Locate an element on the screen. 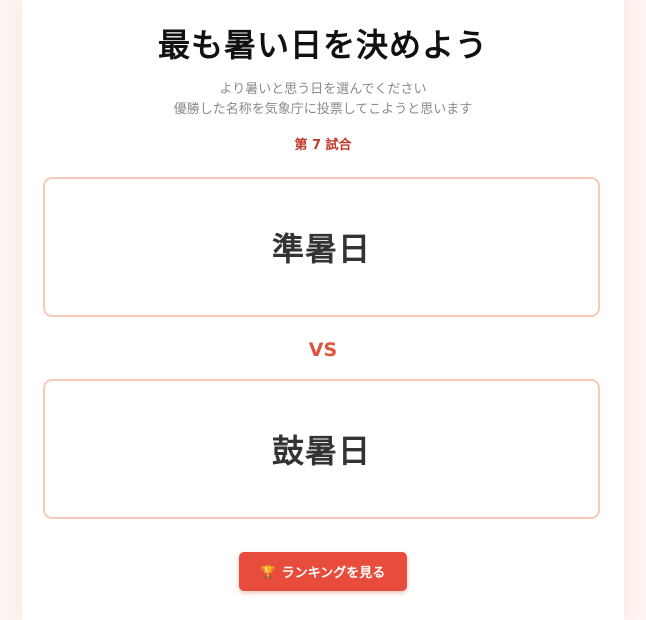  page-title: 最も暑い日を決めよう is located at coordinates (322, 45).